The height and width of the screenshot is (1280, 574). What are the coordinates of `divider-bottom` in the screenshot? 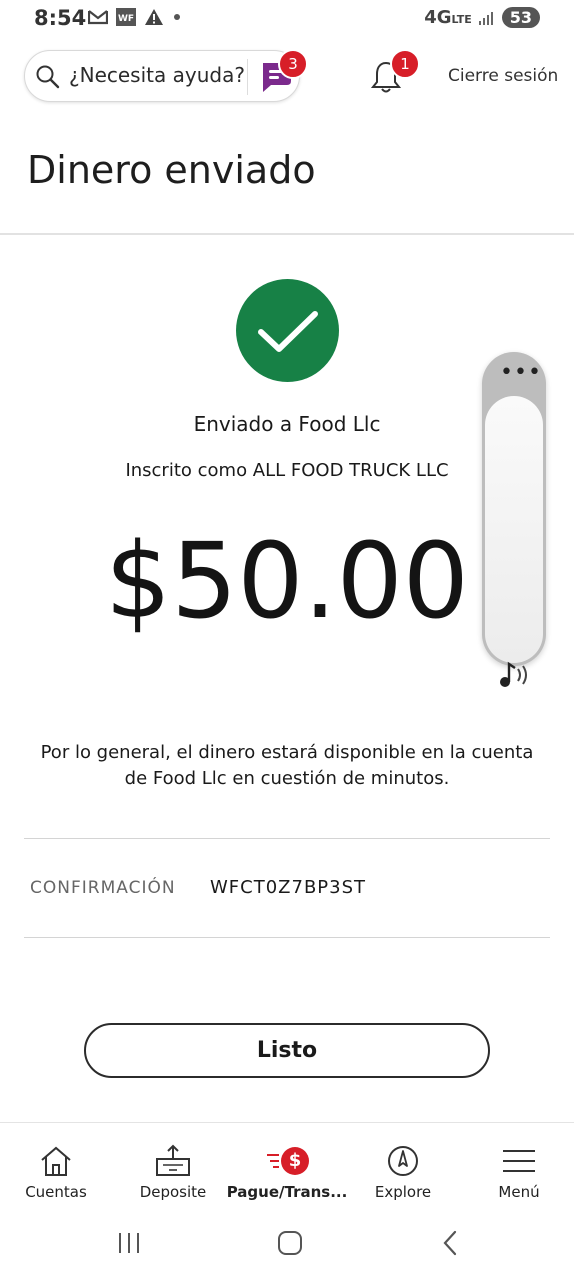 It's located at (287, 937).